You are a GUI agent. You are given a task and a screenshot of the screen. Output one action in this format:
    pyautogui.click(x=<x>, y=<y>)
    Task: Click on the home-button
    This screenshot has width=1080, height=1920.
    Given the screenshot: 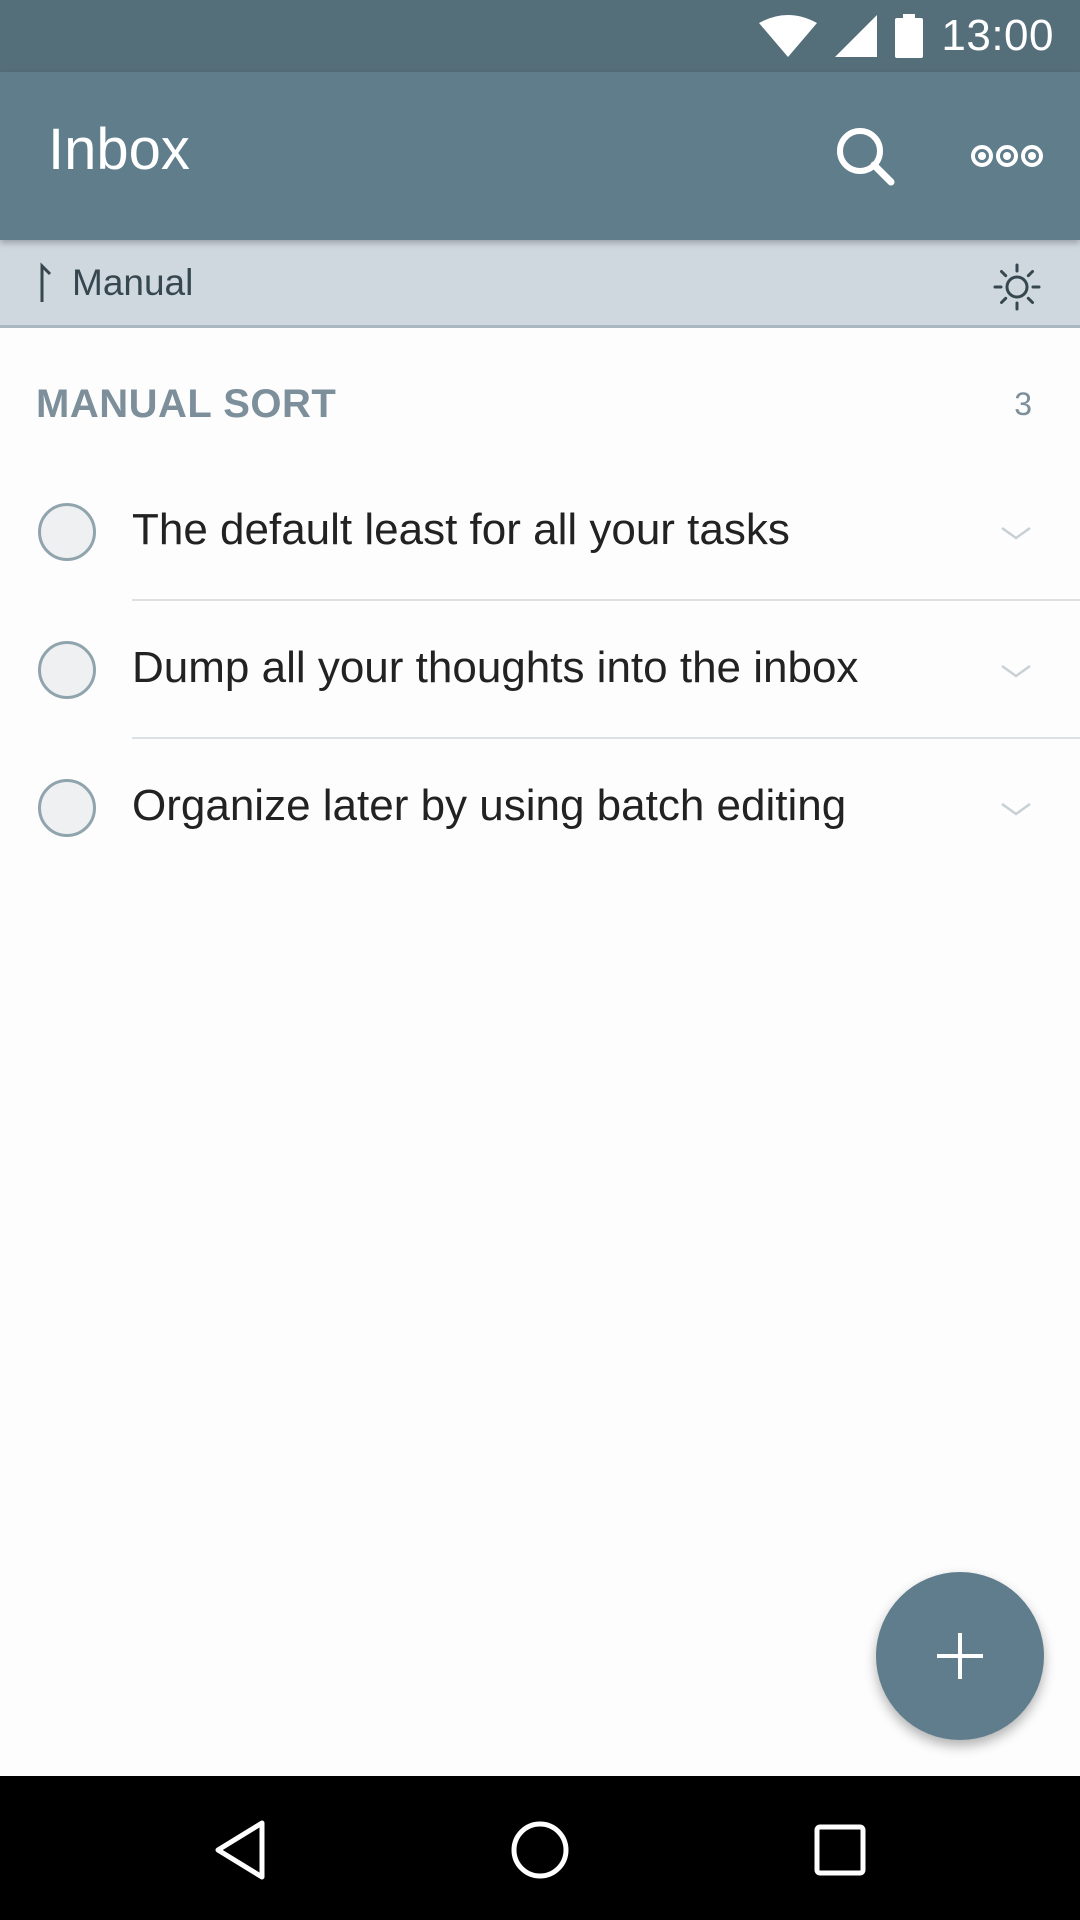 What is the action you would take?
    pyautogui.click(x=540, y=1850)
    